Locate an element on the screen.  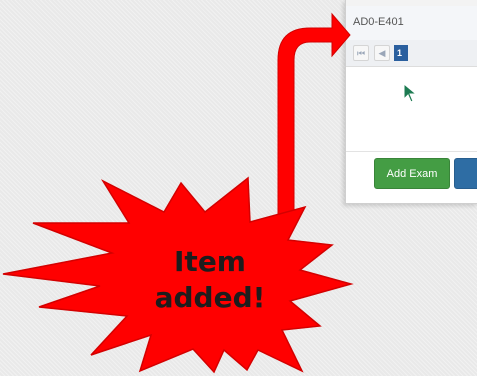
callout-line-1: Item is located at coordinates (210, 261).